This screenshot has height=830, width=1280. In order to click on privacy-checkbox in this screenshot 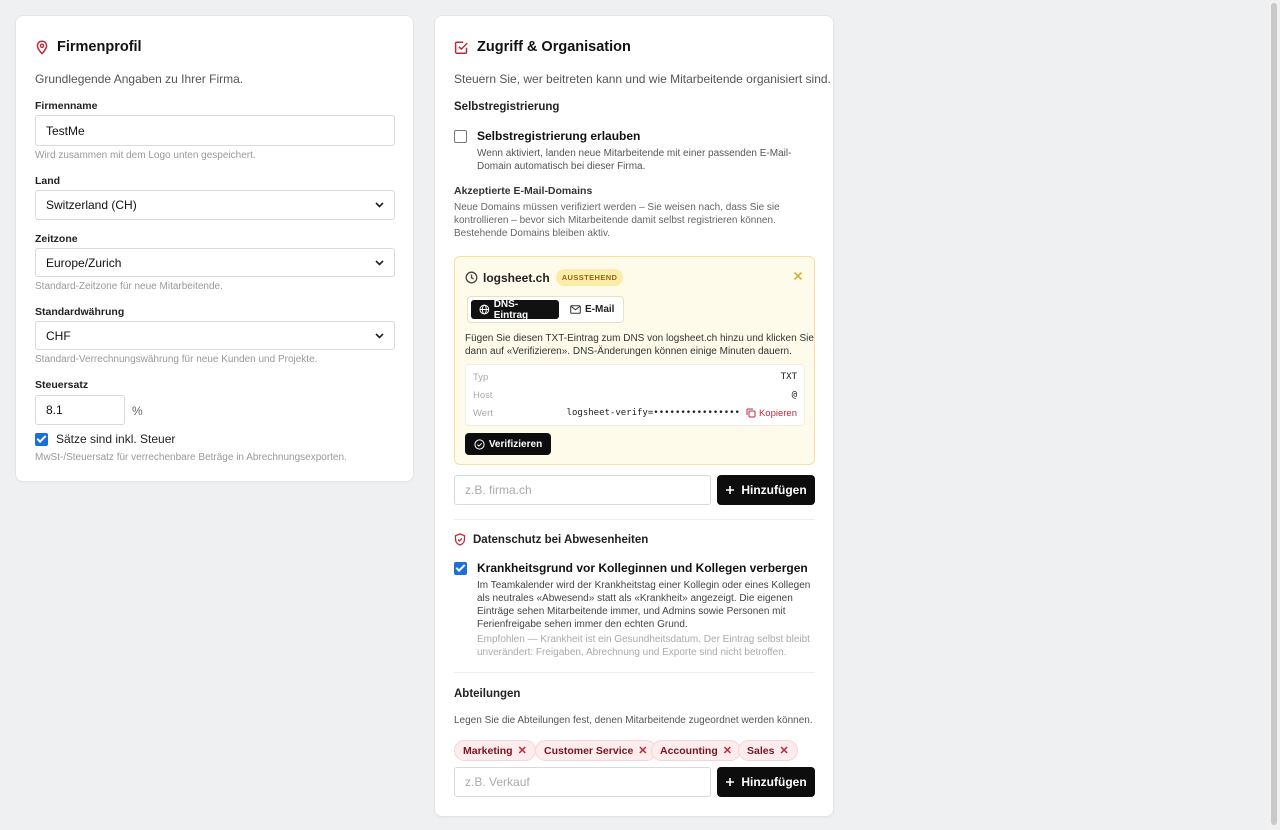, I will do `click(460, 568)`.